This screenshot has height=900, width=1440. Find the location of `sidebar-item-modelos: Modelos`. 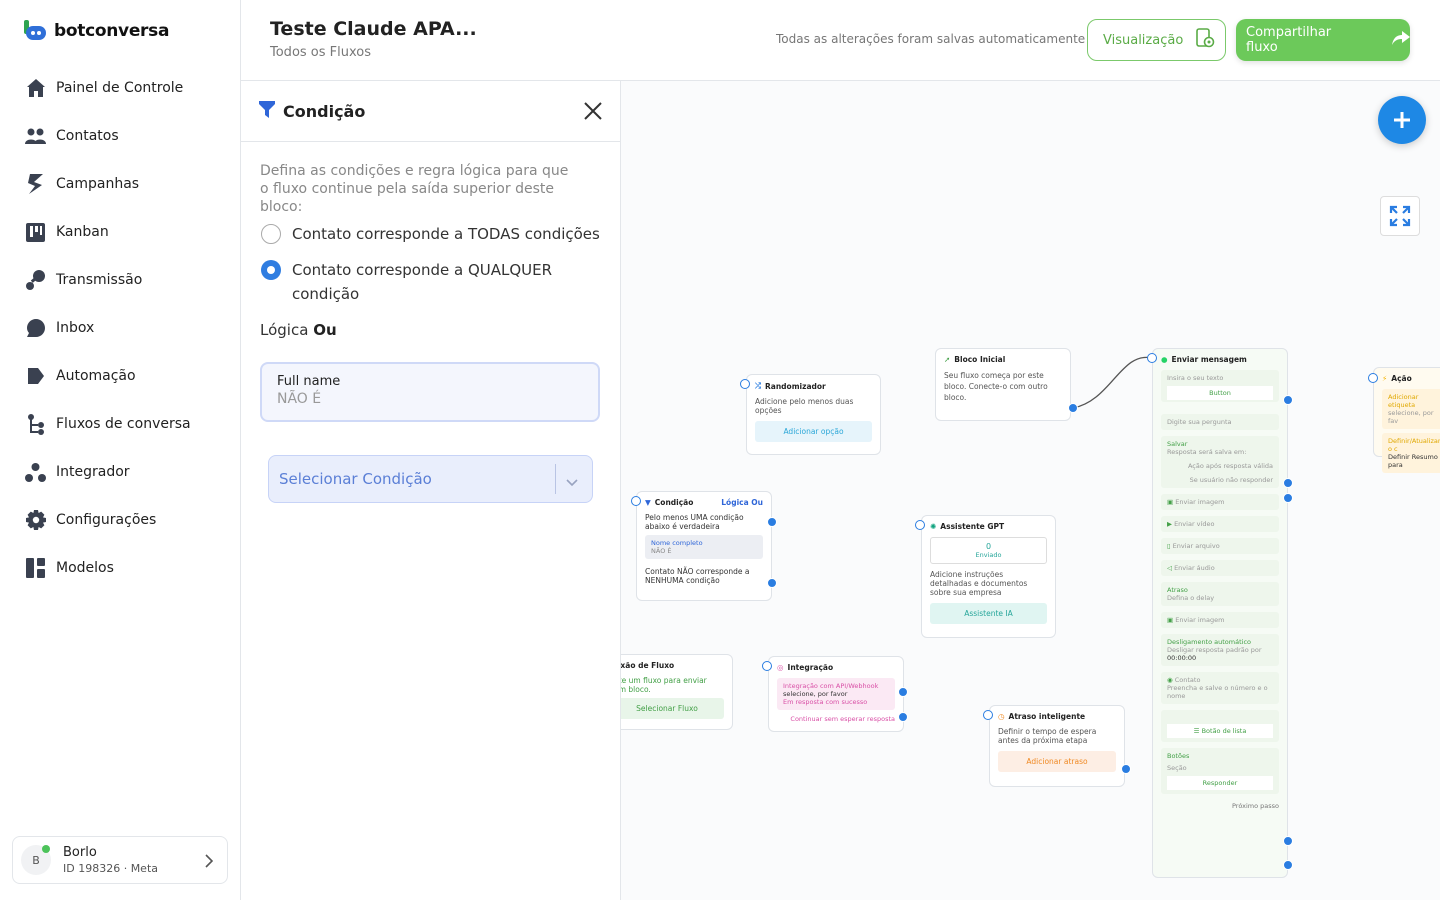

sidebar-item-modelos: Modelos is located at coordinates (120, 568).